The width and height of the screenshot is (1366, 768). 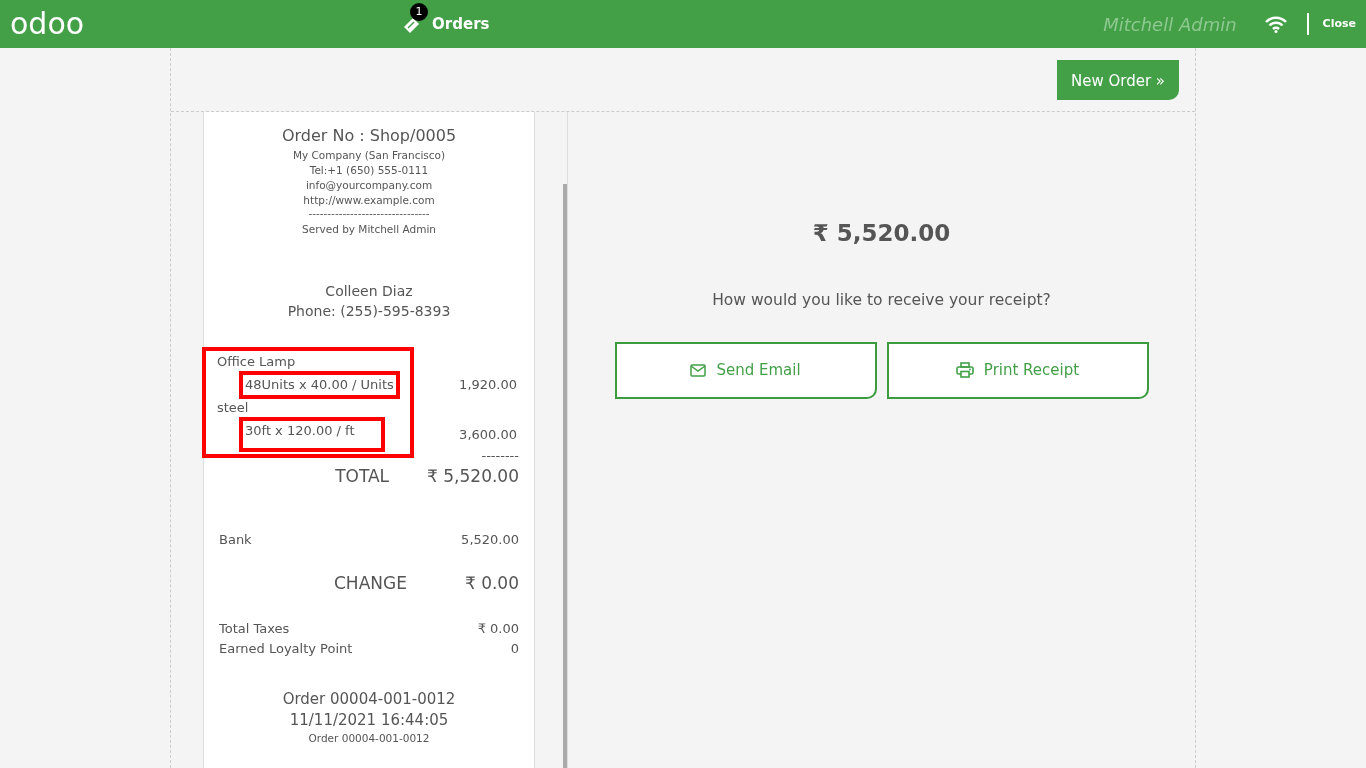 I want to click on company-info: info@yourcompany.com, so click(x=369, y=185).